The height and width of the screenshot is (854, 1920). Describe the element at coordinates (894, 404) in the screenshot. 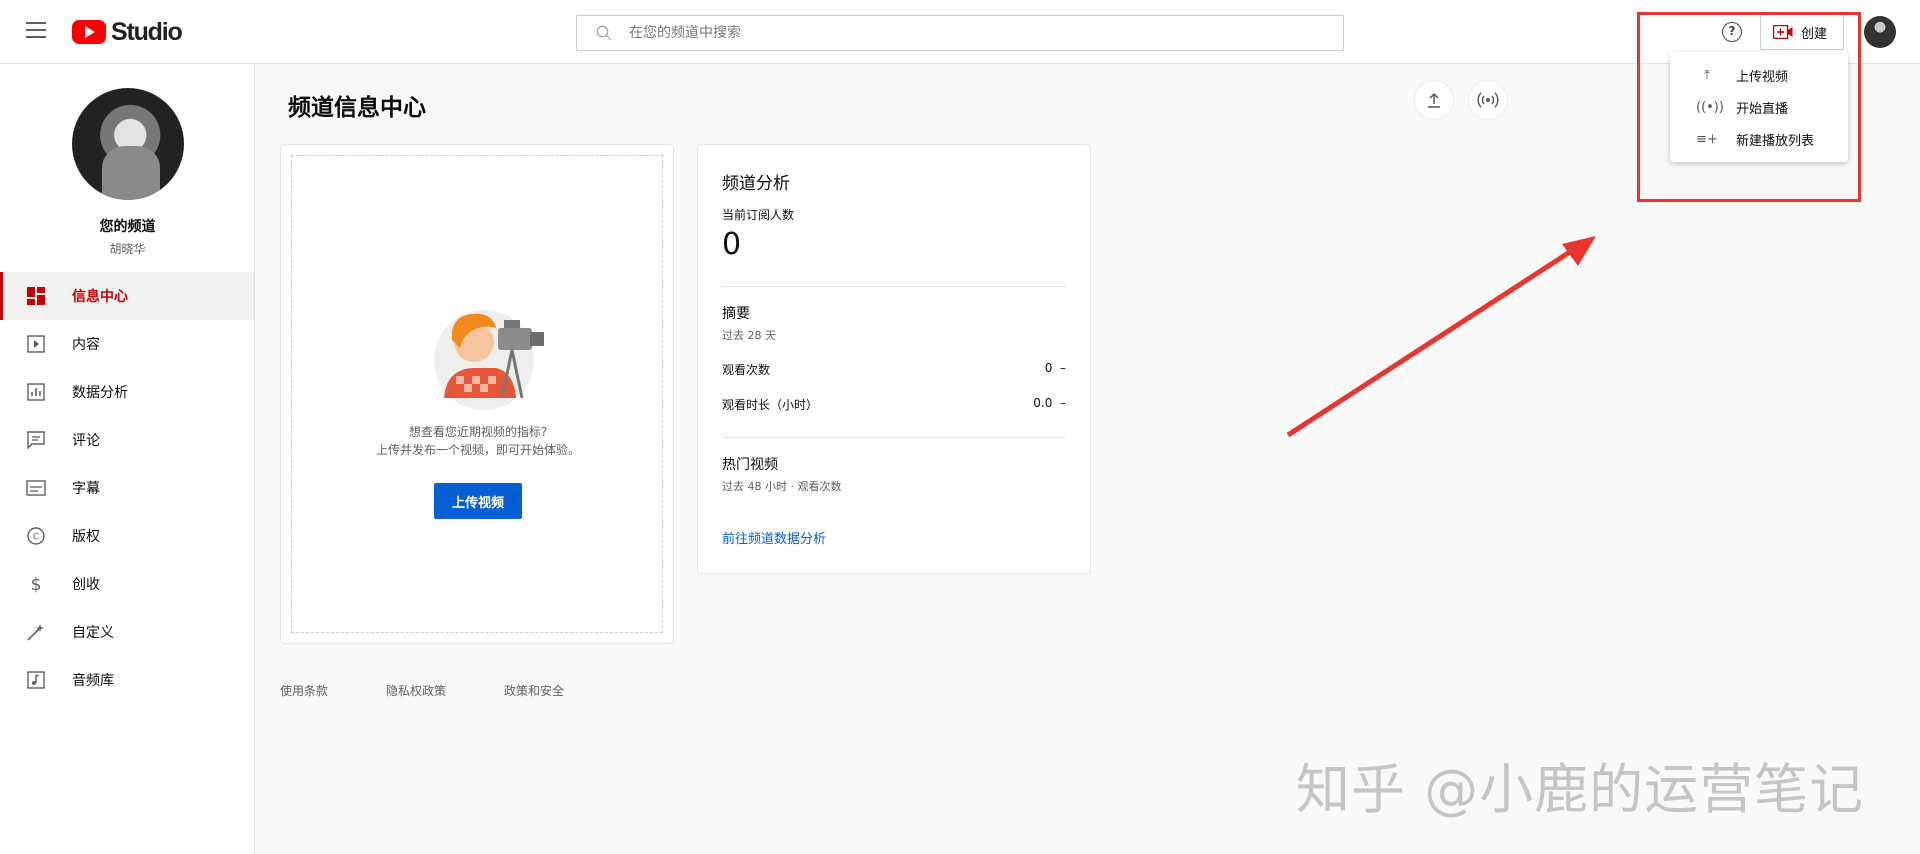

I see `stat-row-watch-time: 观看时长（小时） 0.0 –` at that location.